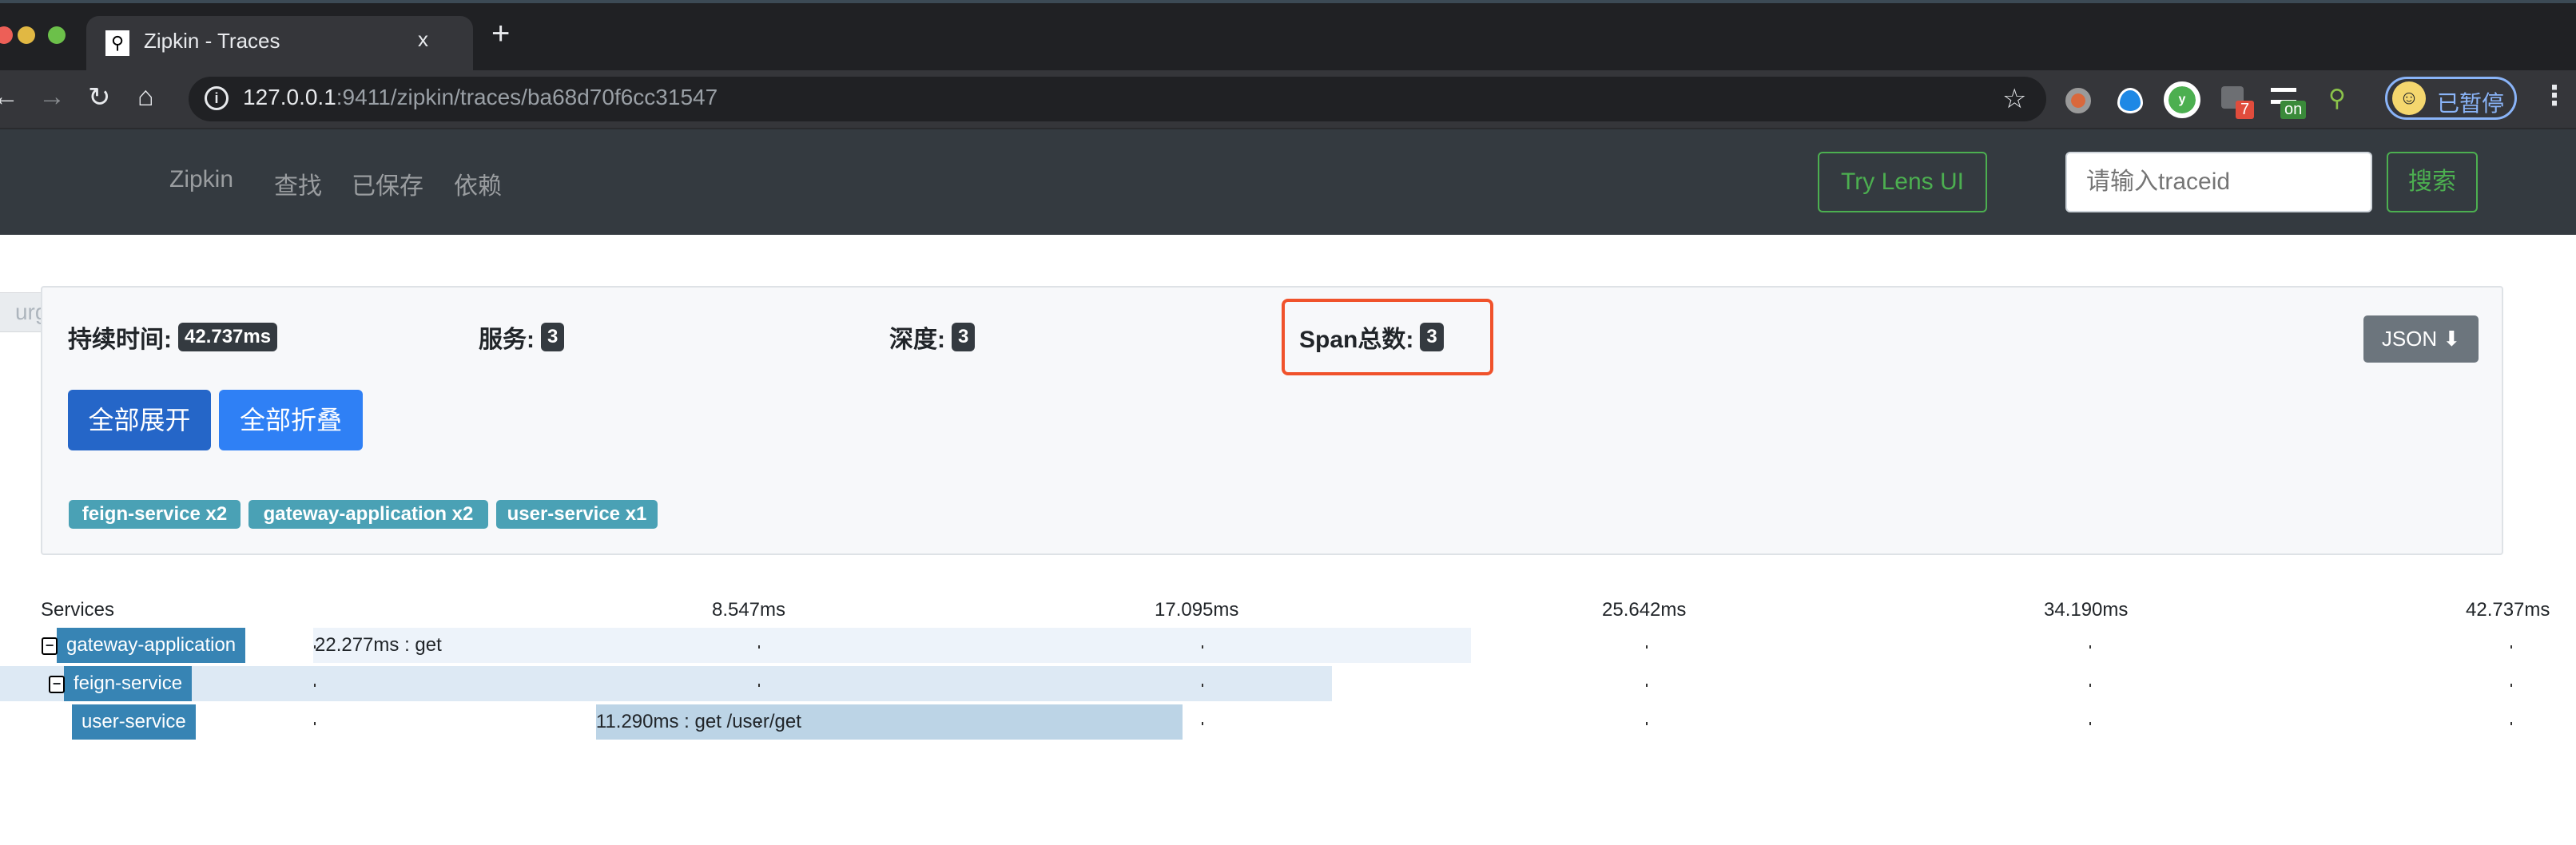 The width and height of the screenshot is (2576, 845). Describe the element at coordinates (57, 35) in the screenshot. I see `maximize-window-button` at that location.